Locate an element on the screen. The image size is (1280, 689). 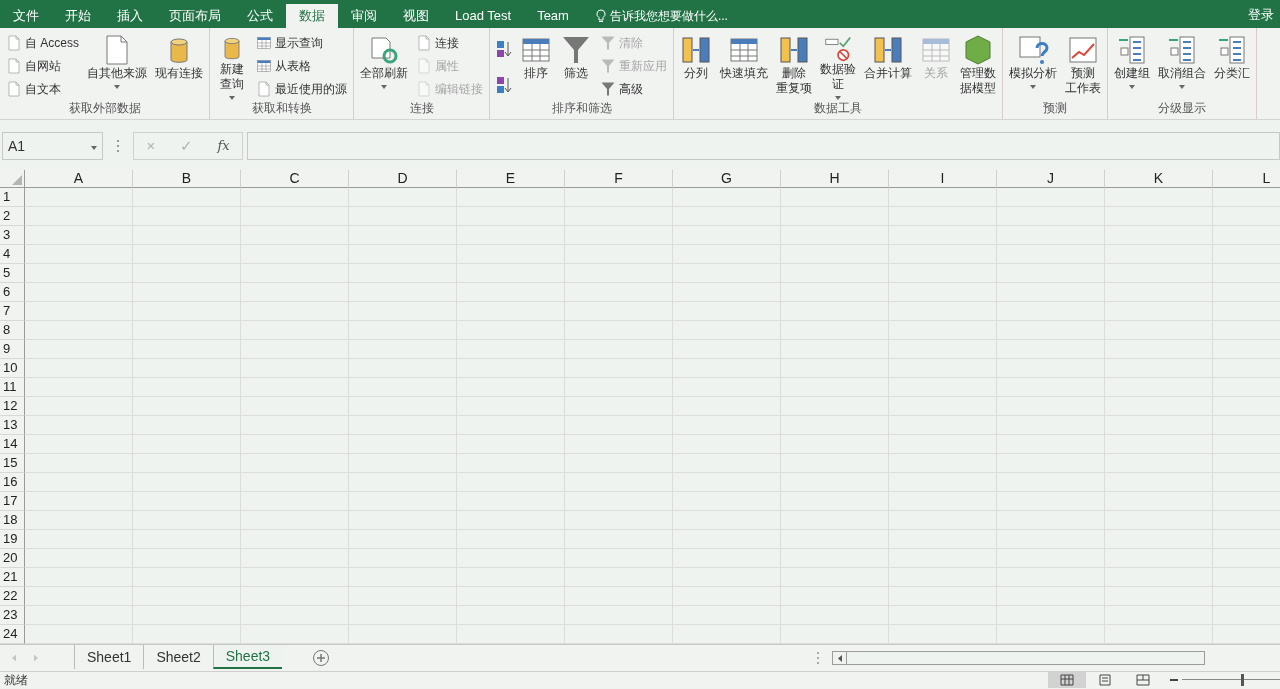
row-header: 8 is located at coordinates (12, 330).